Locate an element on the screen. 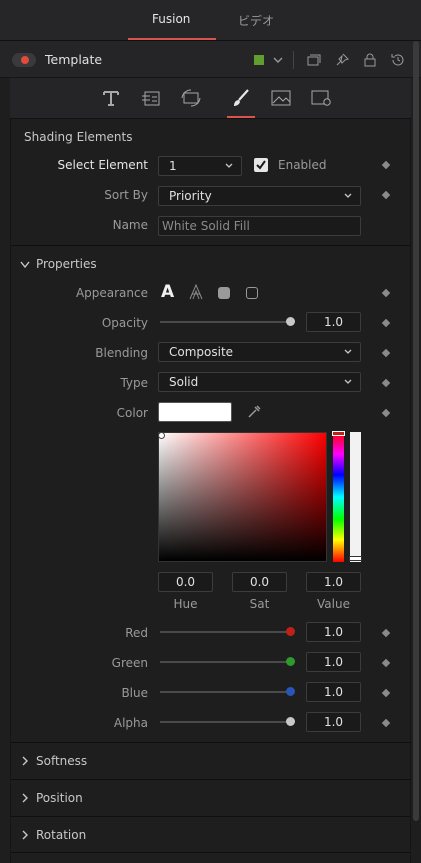 The image size is (421, 863). type-value: Solid is located at coordinates (184, 382).